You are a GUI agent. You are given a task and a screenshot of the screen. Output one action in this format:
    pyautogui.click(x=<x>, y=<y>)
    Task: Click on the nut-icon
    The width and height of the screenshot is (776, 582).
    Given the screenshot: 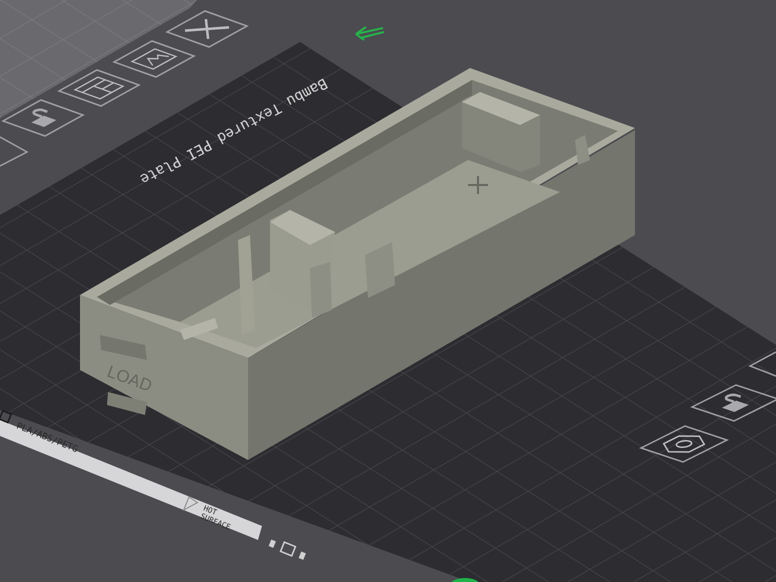 What is the action you would take?
    pyautogui.click(x=684, y=444)
    